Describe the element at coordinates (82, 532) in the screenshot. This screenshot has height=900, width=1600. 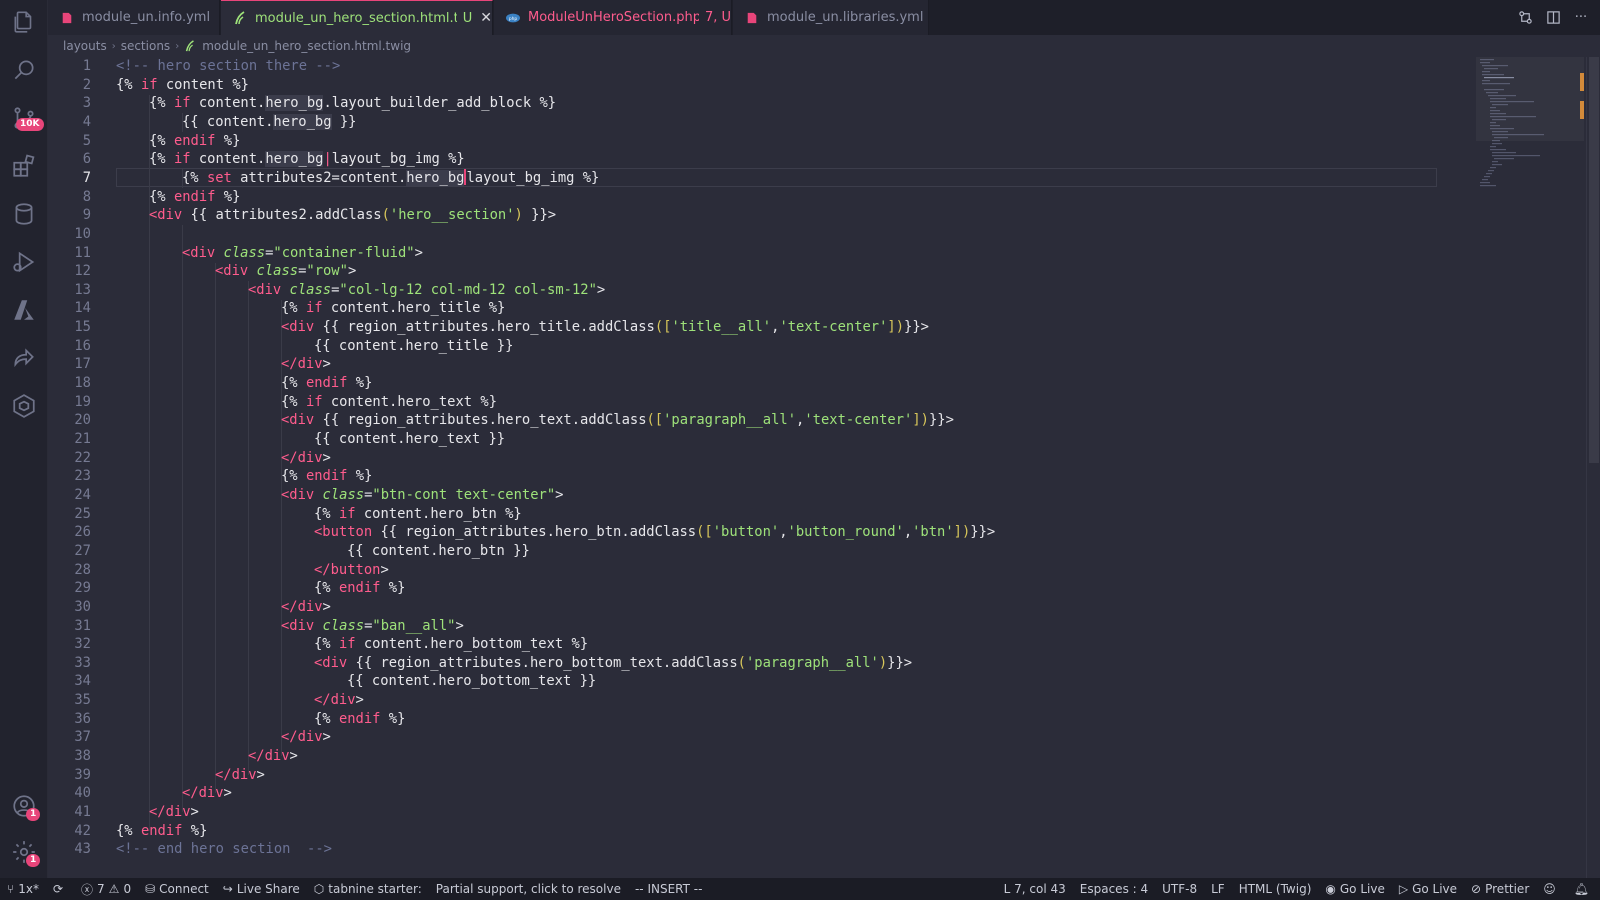
I see `line-number: 26` at that location.